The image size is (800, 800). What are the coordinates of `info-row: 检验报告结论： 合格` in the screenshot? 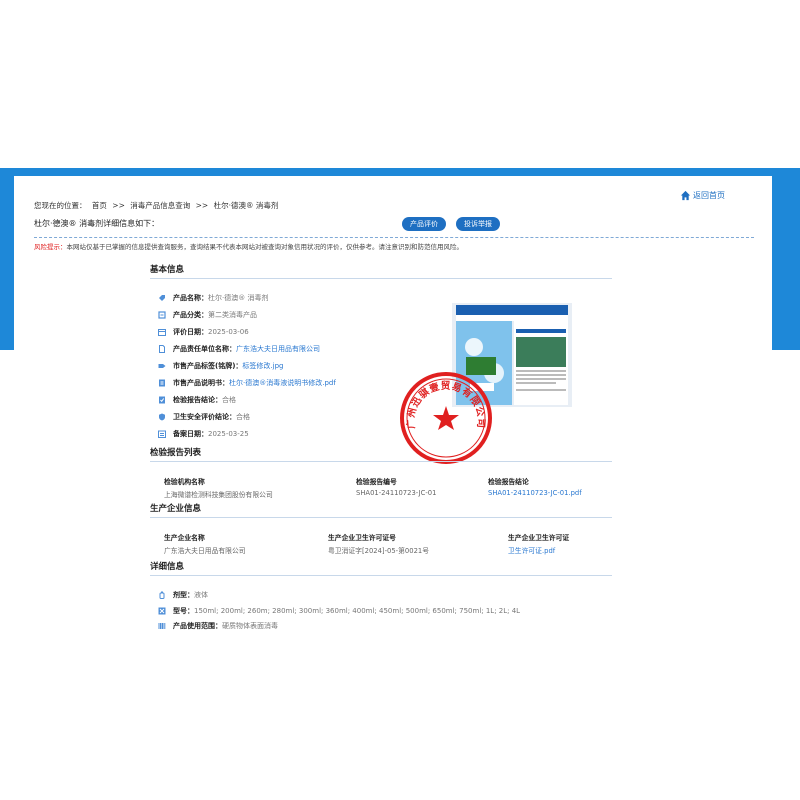 It's located at (197, 400).